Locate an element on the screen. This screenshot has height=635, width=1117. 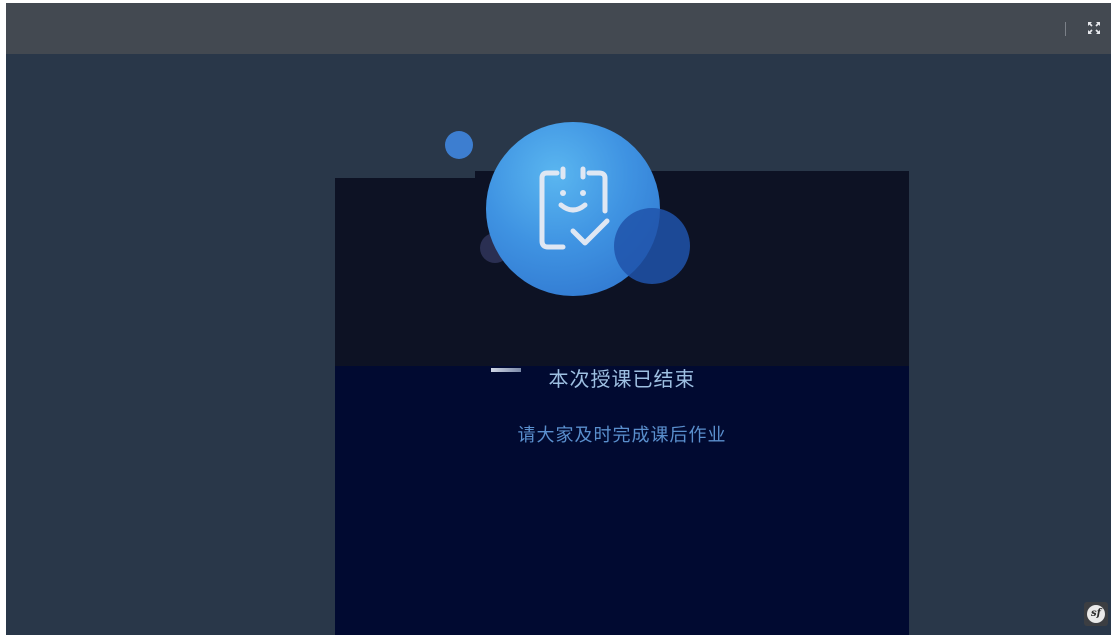
toolbar-divider is located at coordinates (1065, 29).